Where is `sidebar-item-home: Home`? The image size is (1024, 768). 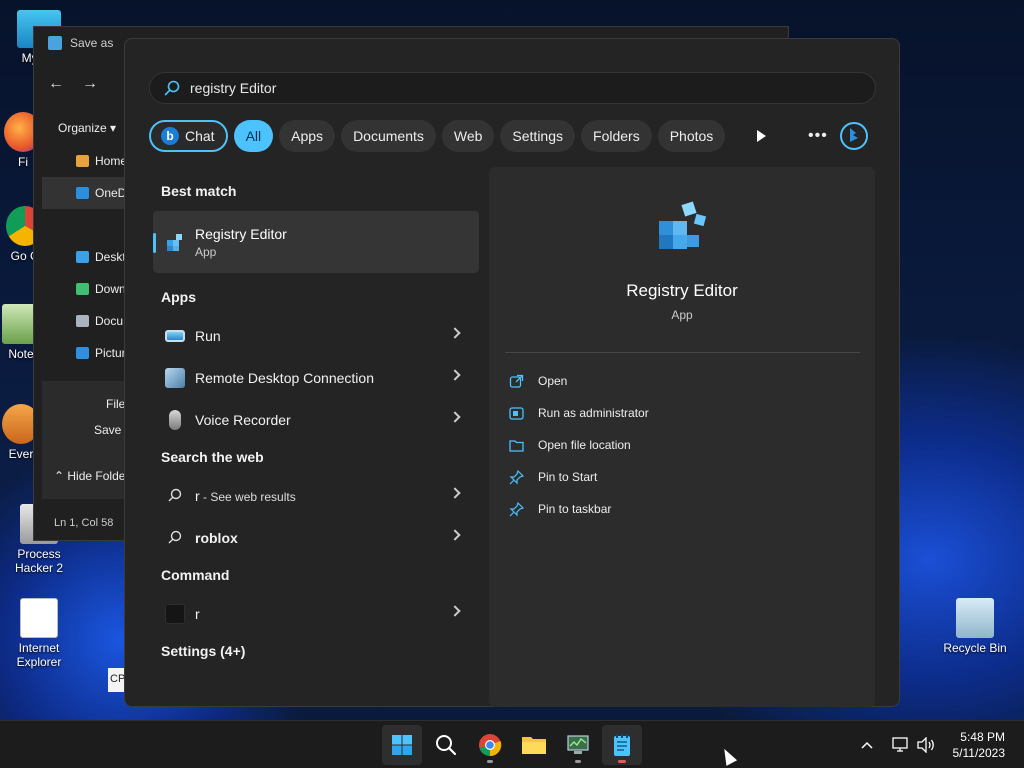
sidebar-item-home: Home is located at coordinates (87, 161).